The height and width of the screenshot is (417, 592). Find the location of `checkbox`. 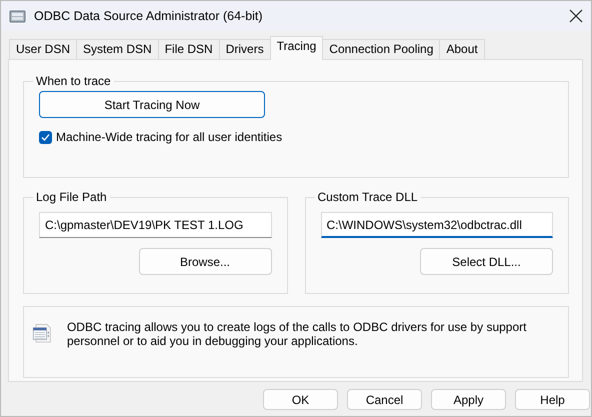

checkbox is located at coordinates (45, 137).